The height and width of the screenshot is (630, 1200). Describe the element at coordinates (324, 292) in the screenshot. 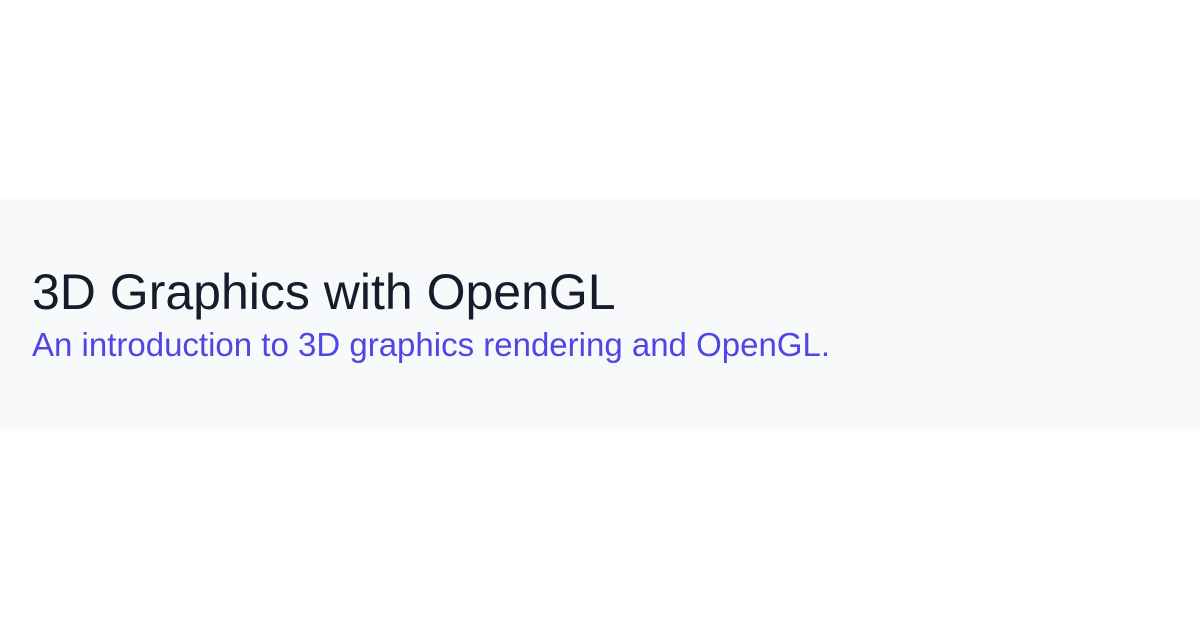

I see `page-title: 3D Graphics with OpenGL` at that location.